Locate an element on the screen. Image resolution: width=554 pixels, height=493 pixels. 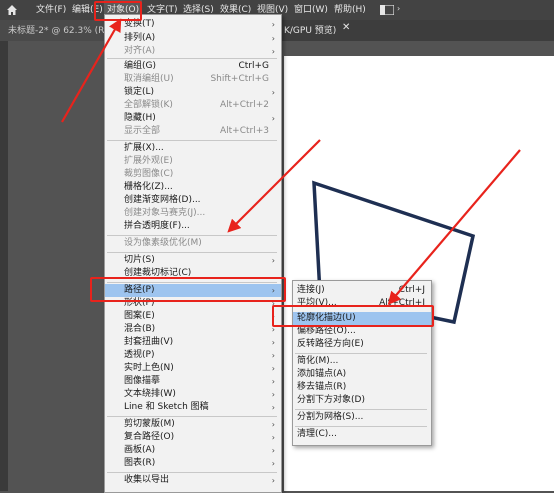
arrow-to-object-menu is located at coordinates (91, 70).